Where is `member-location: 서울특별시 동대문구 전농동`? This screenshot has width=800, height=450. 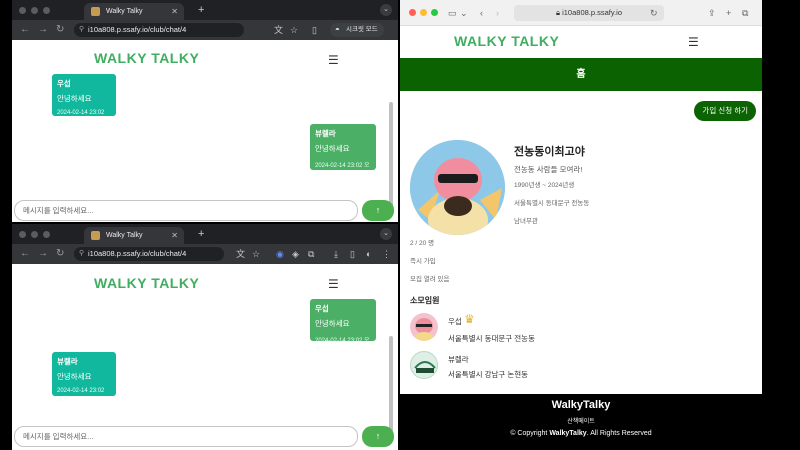
member-location: 서울특별시 동대문구 전농동 is located at coordinates (491, 338).